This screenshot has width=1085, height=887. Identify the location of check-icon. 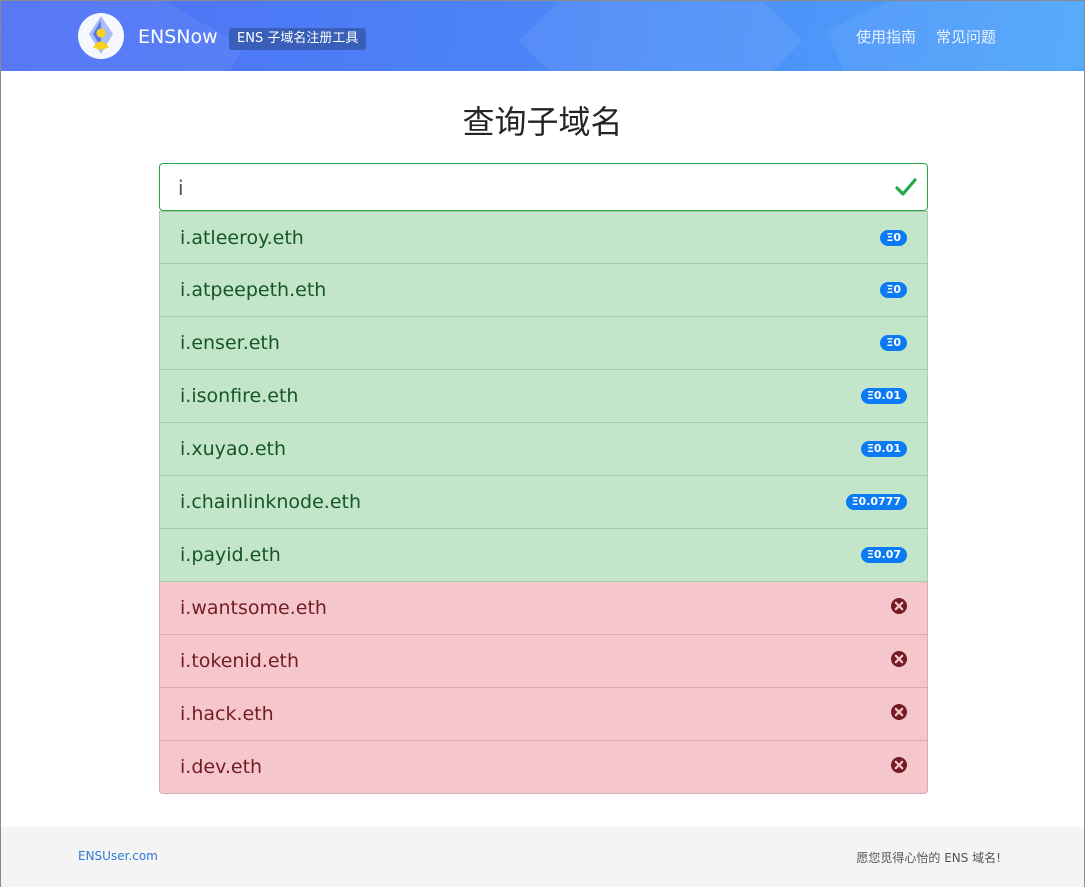
(906, 187).